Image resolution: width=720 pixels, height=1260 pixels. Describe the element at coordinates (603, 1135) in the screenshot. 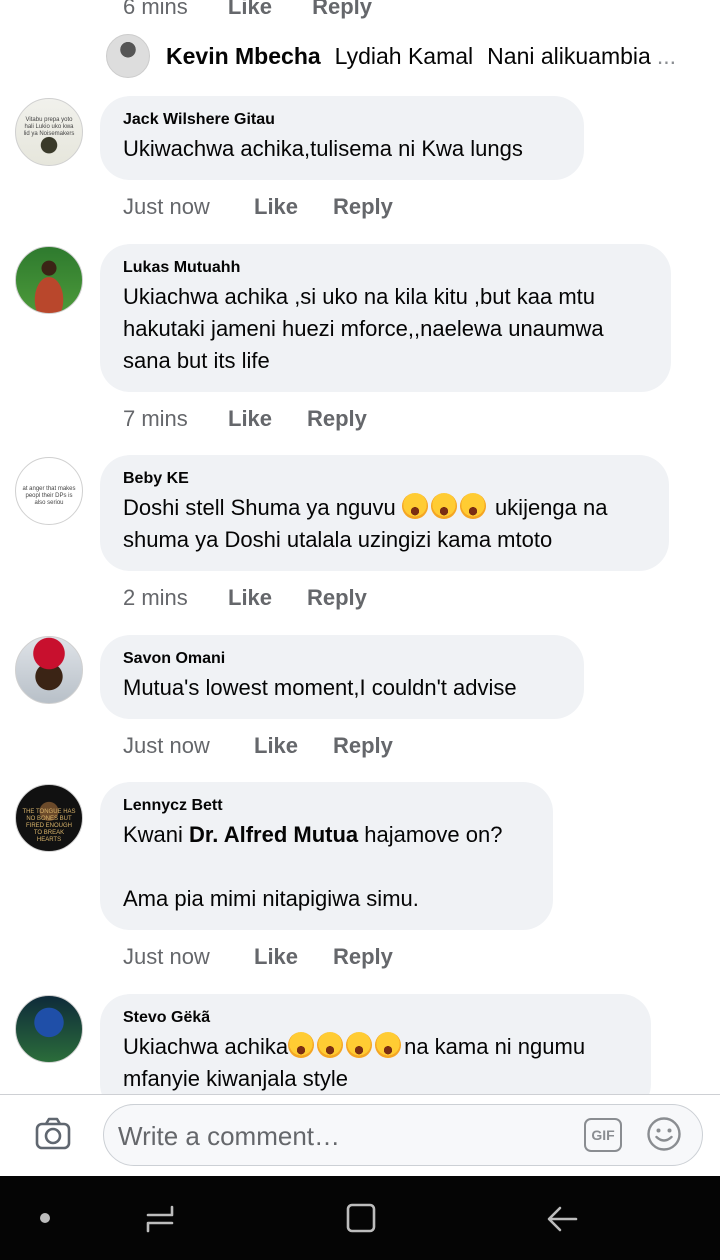

I see `gif-icon: GIF` at that location.